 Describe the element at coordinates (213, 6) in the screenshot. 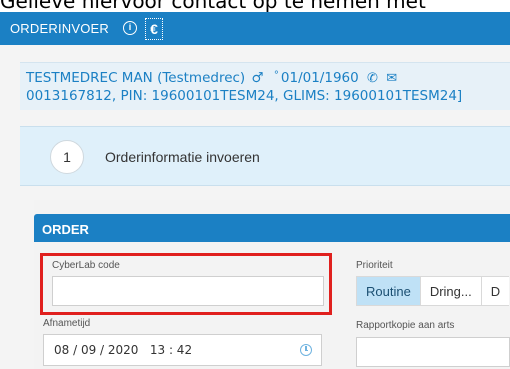

I see `banner-text: Gelieve hiervoor contact op te nemen met` at that location.